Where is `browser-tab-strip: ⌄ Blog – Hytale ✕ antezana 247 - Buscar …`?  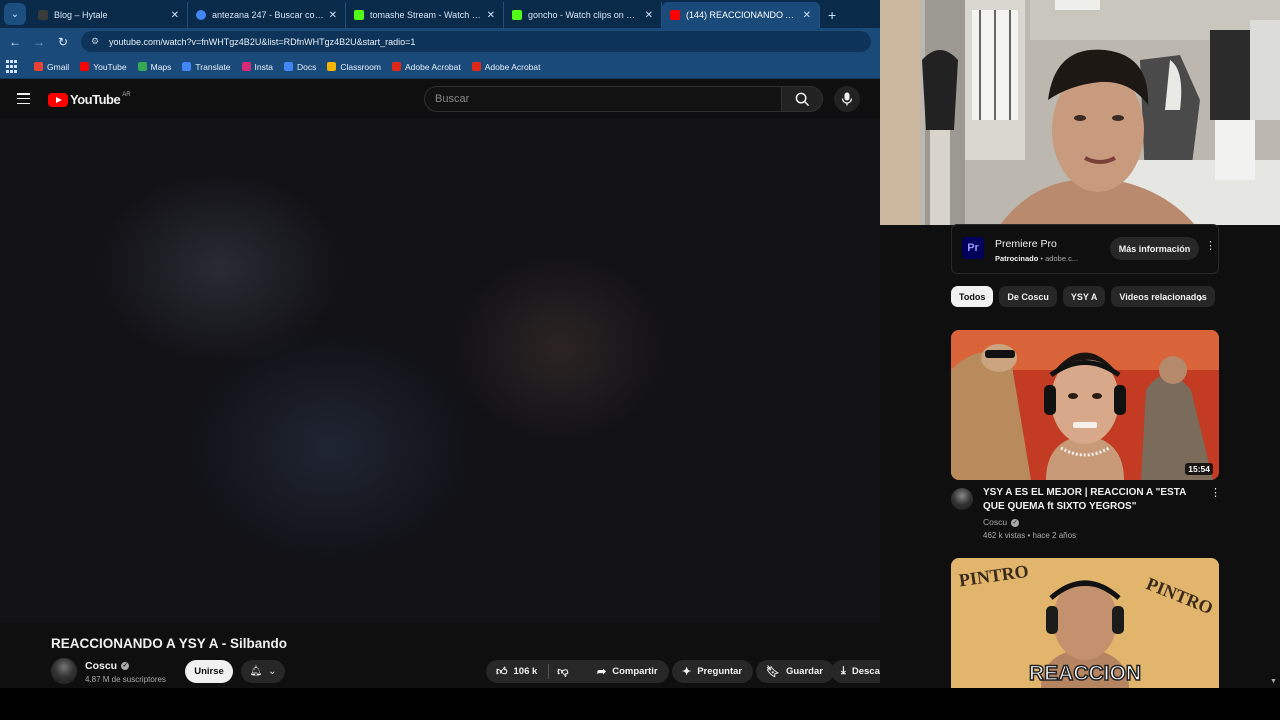
browser-tab-strip: ⌄ Blog – Hytale ✕ antezana 247 - Buscar … is located at coordinates (440, 14).